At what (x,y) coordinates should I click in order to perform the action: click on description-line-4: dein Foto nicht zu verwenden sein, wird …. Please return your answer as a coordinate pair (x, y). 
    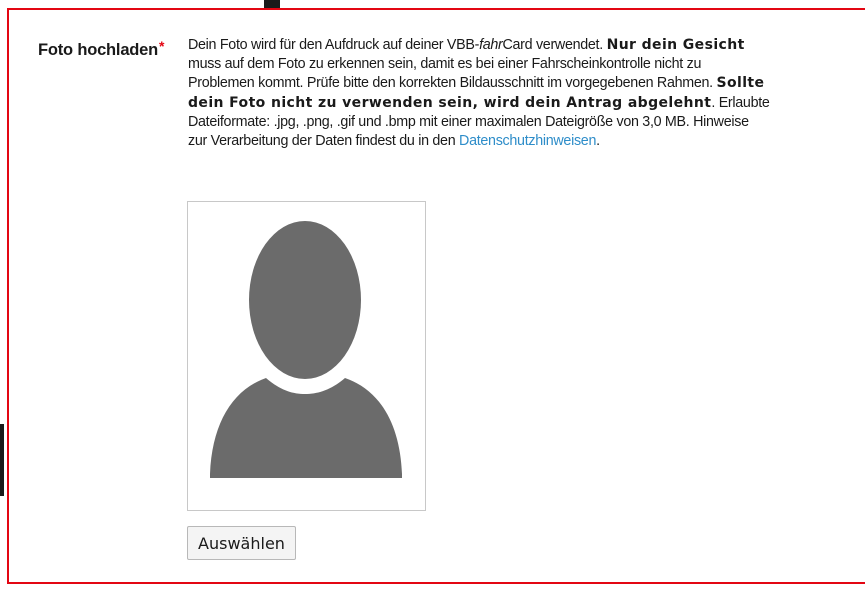
    Looking at the image, I should click on (513, 103).